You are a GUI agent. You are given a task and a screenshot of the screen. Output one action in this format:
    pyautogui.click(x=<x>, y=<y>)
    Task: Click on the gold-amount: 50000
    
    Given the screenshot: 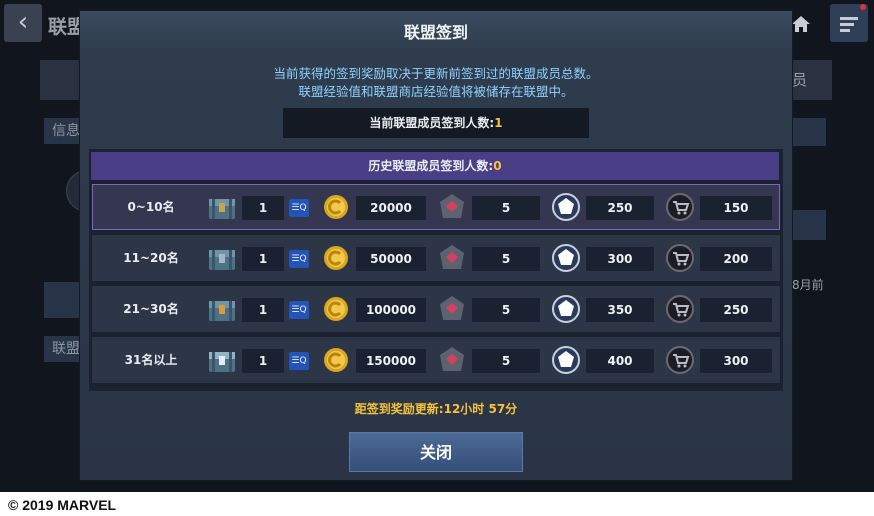 What is the action you would take?
    pyautogui.click(x=391, y=259)
    